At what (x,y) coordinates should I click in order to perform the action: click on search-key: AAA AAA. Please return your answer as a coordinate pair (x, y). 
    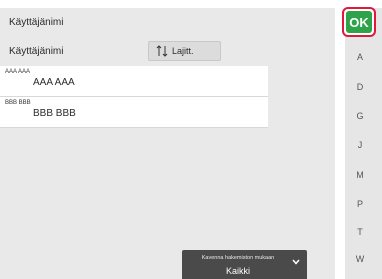
    Looking at the image, I should click on (18, 72).